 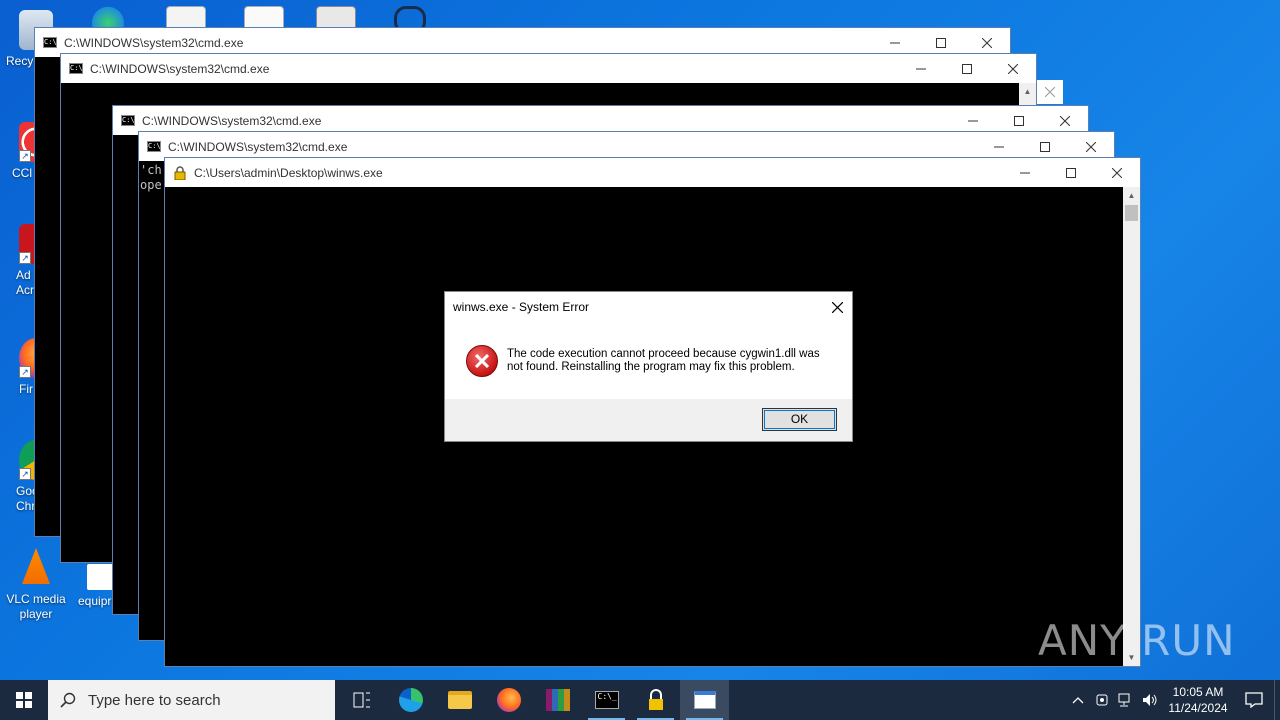 I want to click on task-view-icon, so click(x=361, y=700).